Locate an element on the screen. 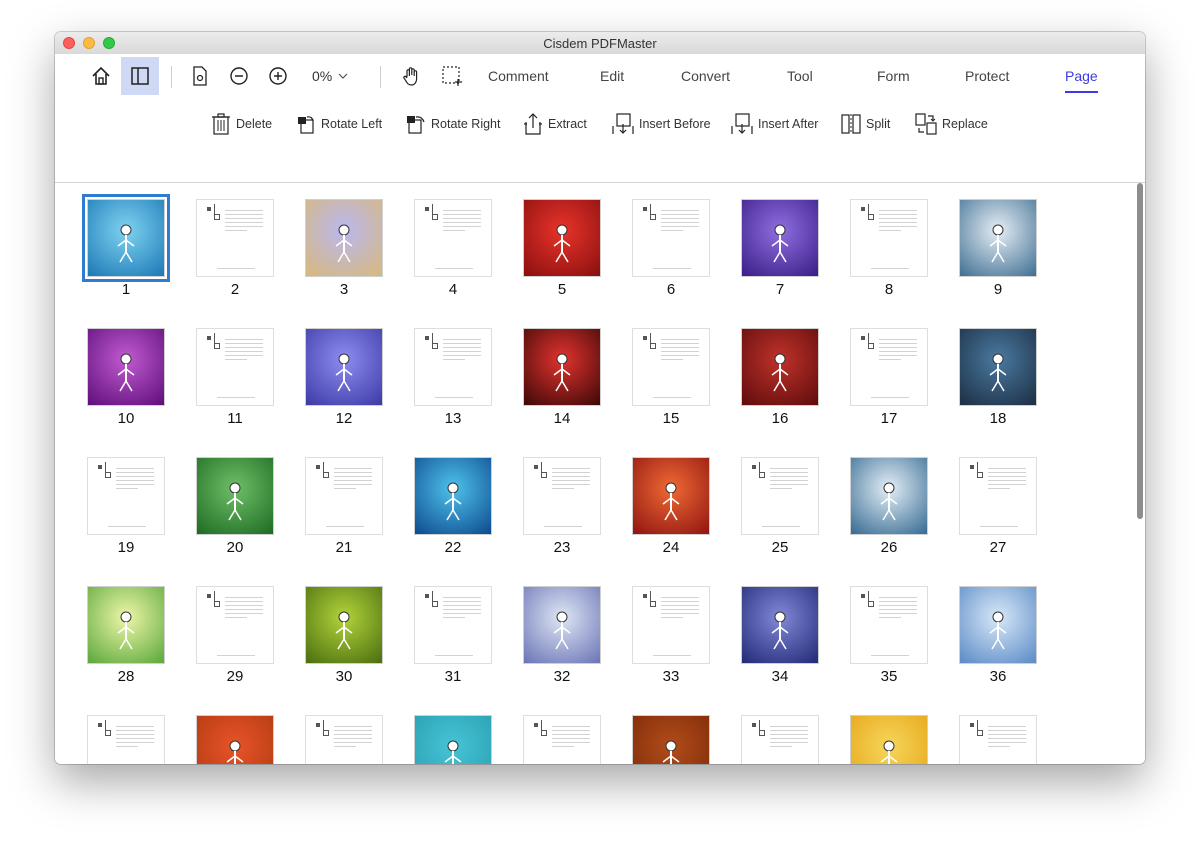  page-number-label: 17 is located at coordinates (889, 418).